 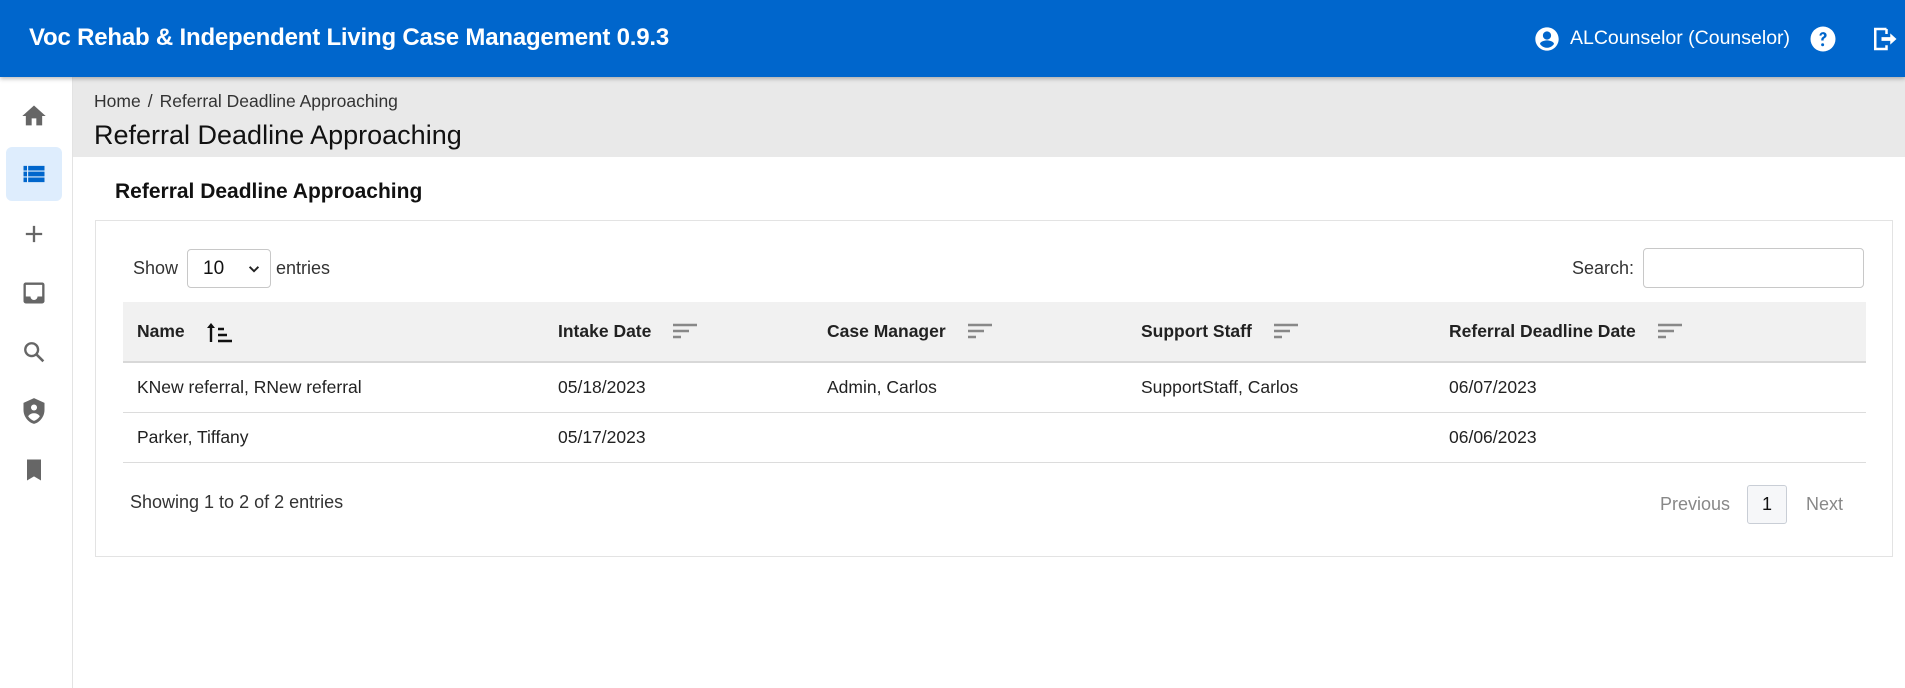 What do you see at coordinates (970, 437) in the screenshot?
I see `cell-case-manager` at bounding box center [970, 437].